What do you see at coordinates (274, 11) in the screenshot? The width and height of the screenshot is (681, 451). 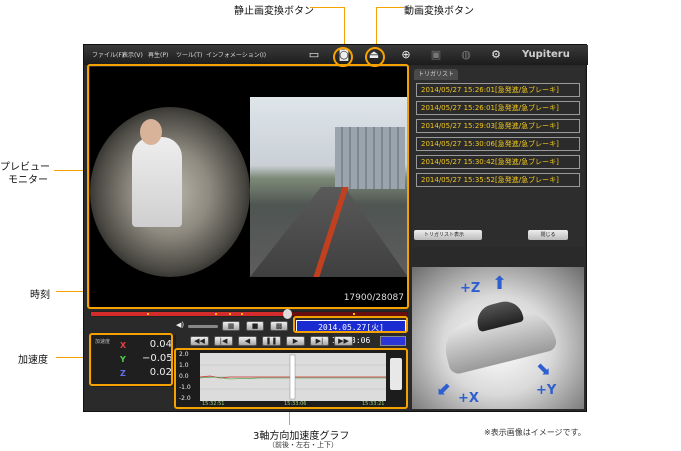 I see `still-convert-callout: 静止画変換ボタン` at bounding box center [274, 11].